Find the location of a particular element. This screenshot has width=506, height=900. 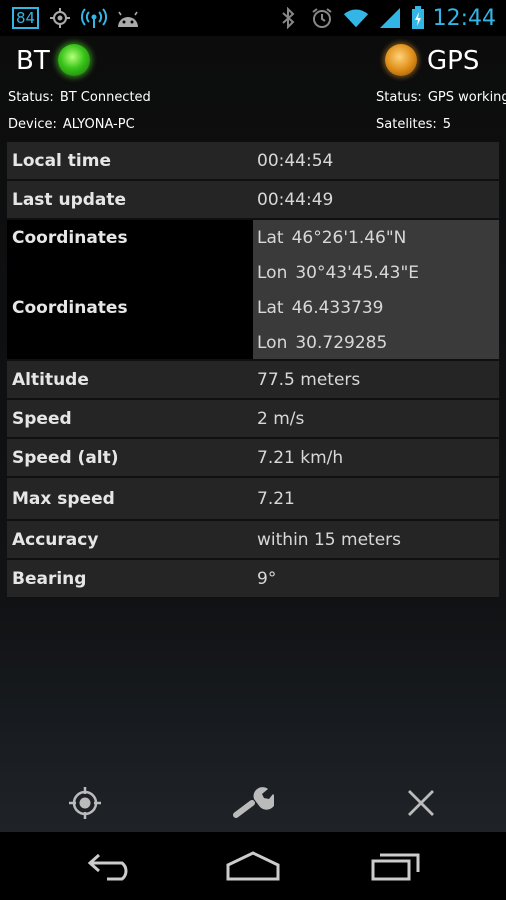

home-button is located at coordinates (253, 866).